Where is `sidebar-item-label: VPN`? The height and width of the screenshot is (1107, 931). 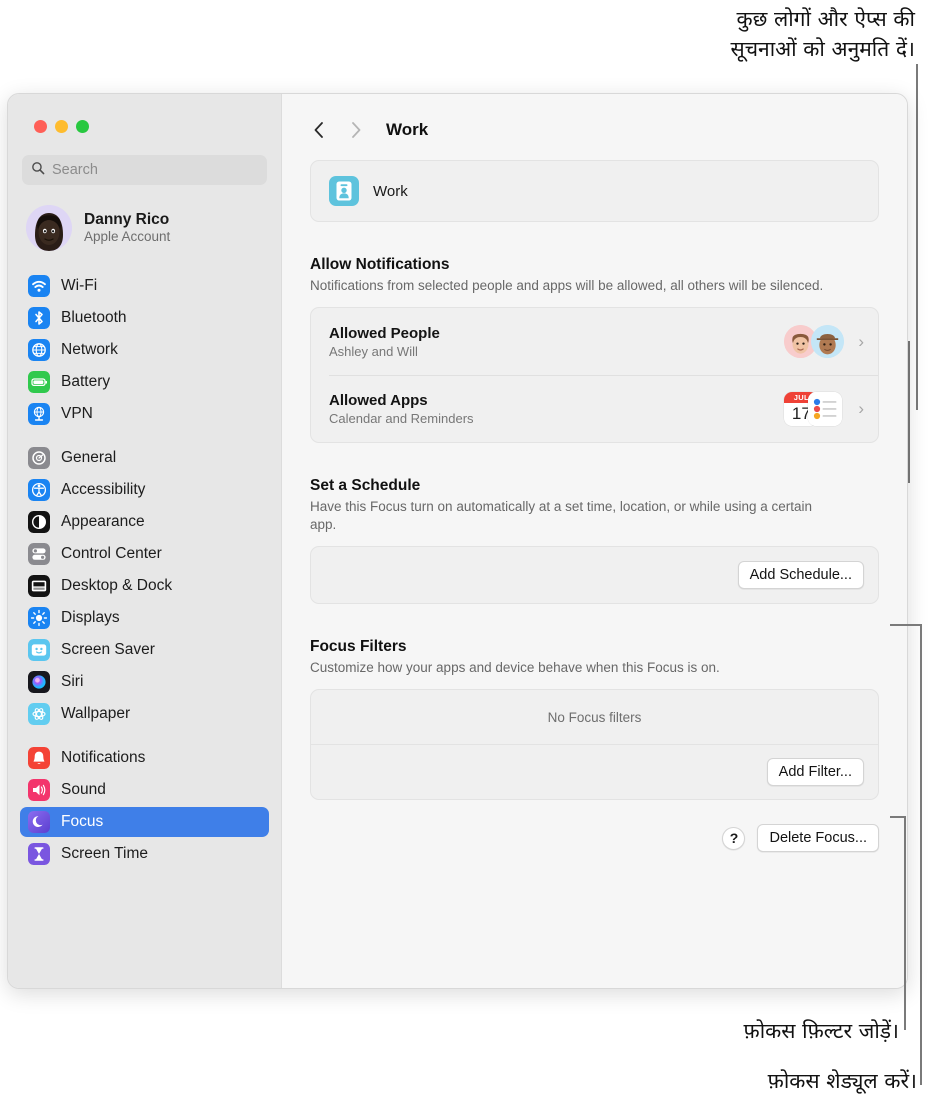 sidebar-item-label: VPN is located at coordinates (77, 413).